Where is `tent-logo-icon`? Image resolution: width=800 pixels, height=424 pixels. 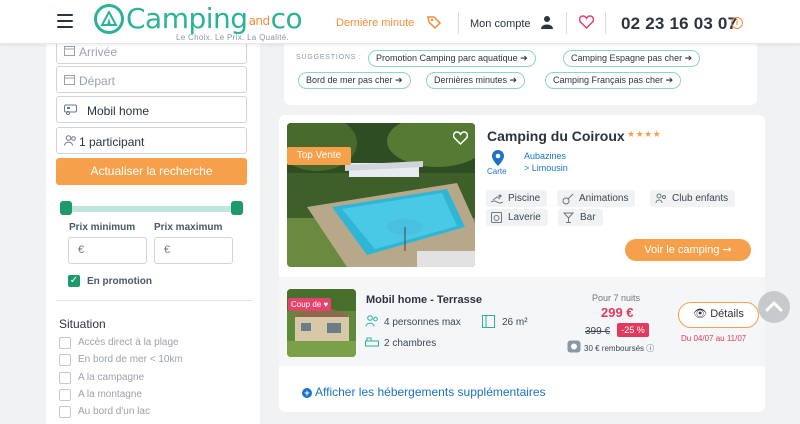
tent-logo-icon is located at coordinates (109, 19).